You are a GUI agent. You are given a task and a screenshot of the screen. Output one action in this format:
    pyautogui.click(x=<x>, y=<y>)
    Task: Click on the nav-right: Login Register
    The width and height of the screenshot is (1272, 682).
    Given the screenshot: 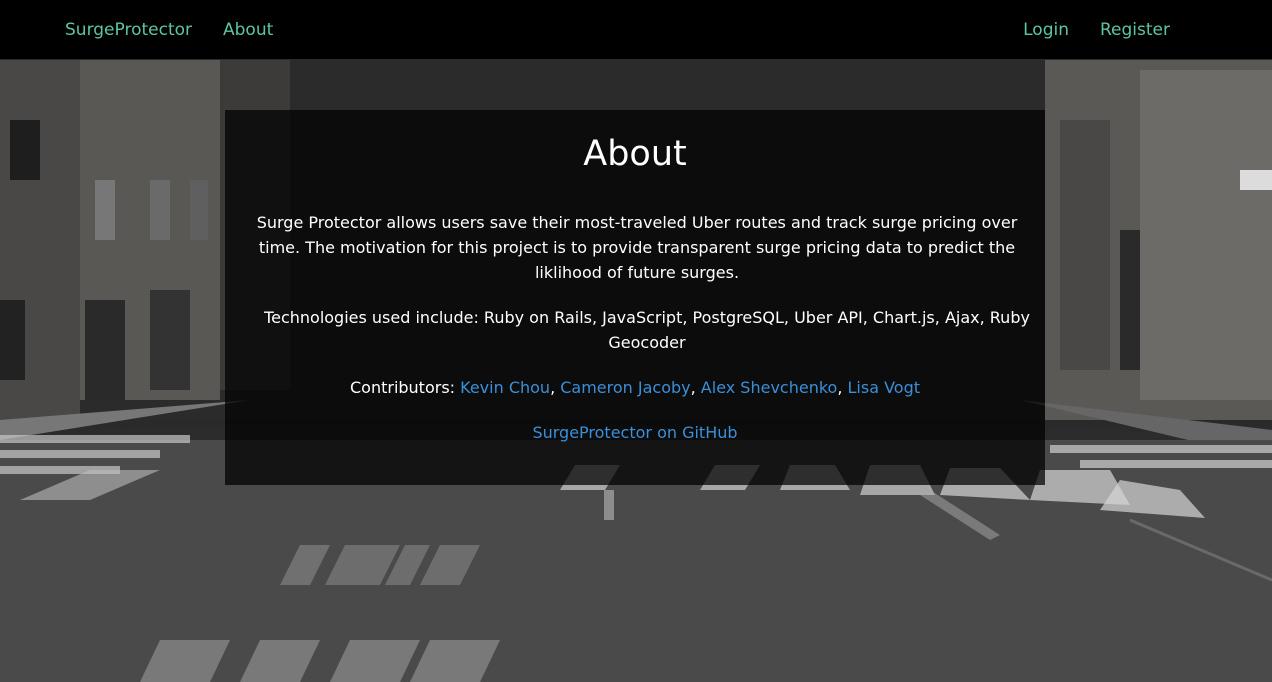 What is the action you would take?
    pyautogui.click(x=1096, y=30)
    